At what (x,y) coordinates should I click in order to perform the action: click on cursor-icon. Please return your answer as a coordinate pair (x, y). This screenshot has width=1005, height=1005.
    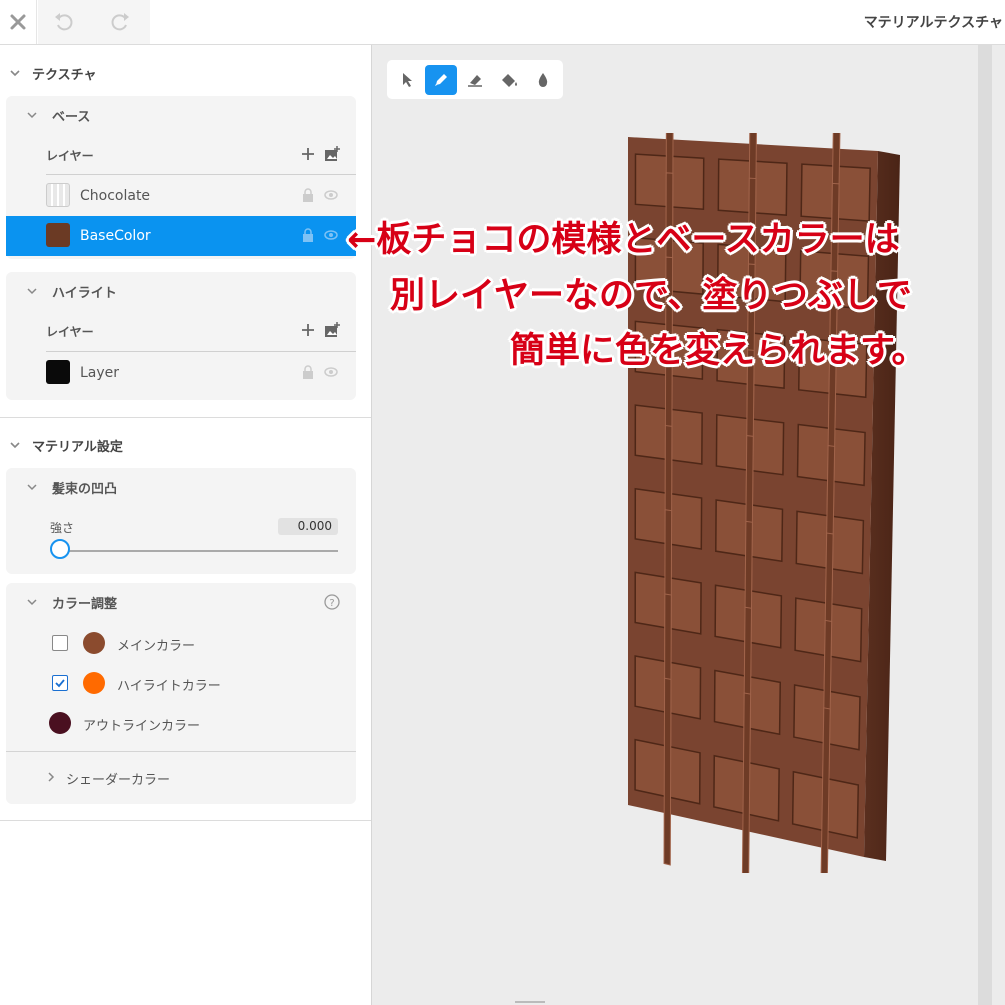
    Looking at the image, I should click on (407, 80).